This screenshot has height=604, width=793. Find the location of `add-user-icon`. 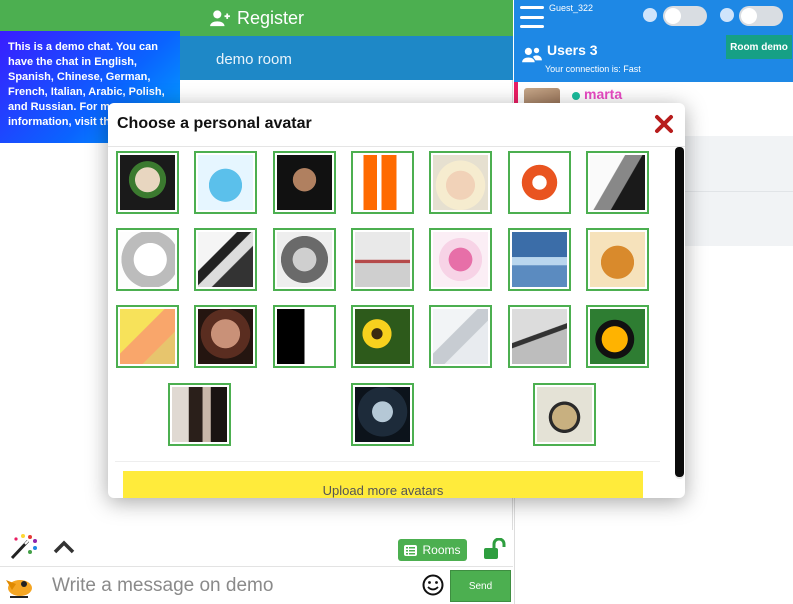

add-user-icon is located at coordinates (220, 18).